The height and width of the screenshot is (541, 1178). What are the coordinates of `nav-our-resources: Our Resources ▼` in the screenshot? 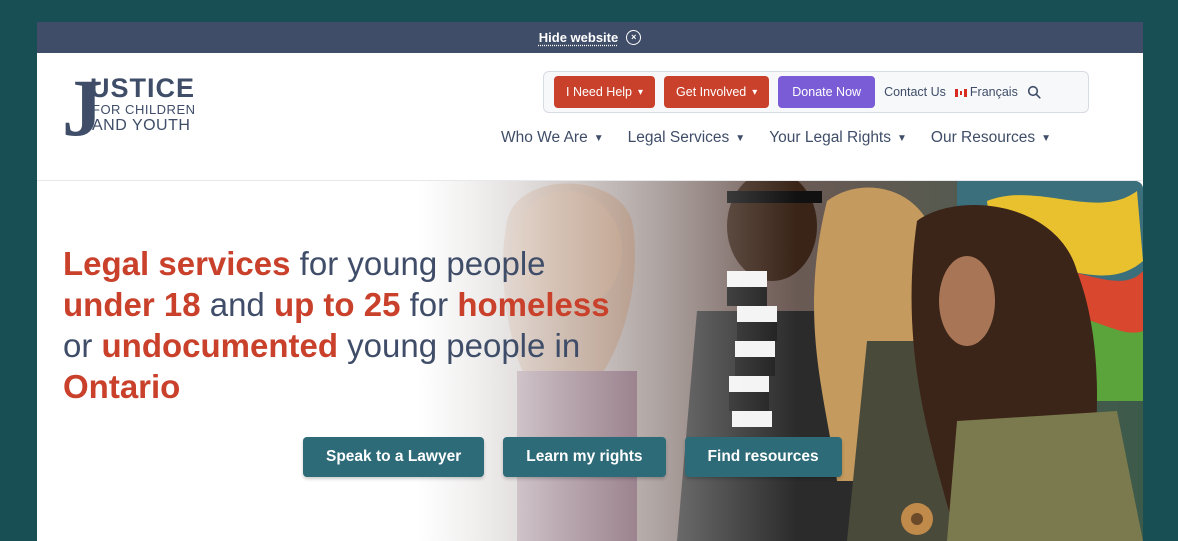 It's located at (991, 138).